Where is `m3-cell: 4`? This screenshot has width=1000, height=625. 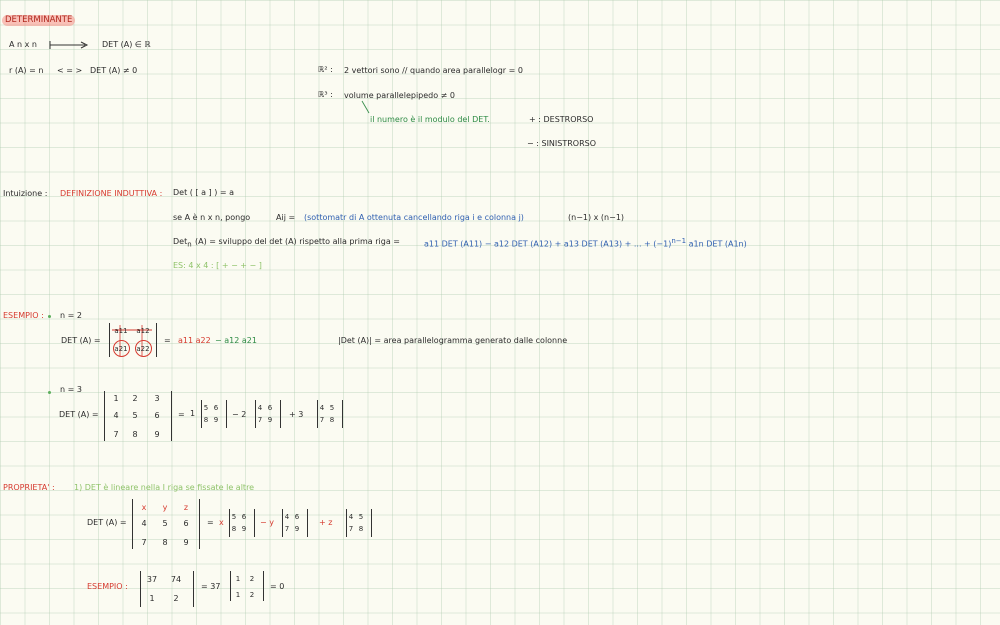
m3-cell: 4 is located at coordinates (116, 415).